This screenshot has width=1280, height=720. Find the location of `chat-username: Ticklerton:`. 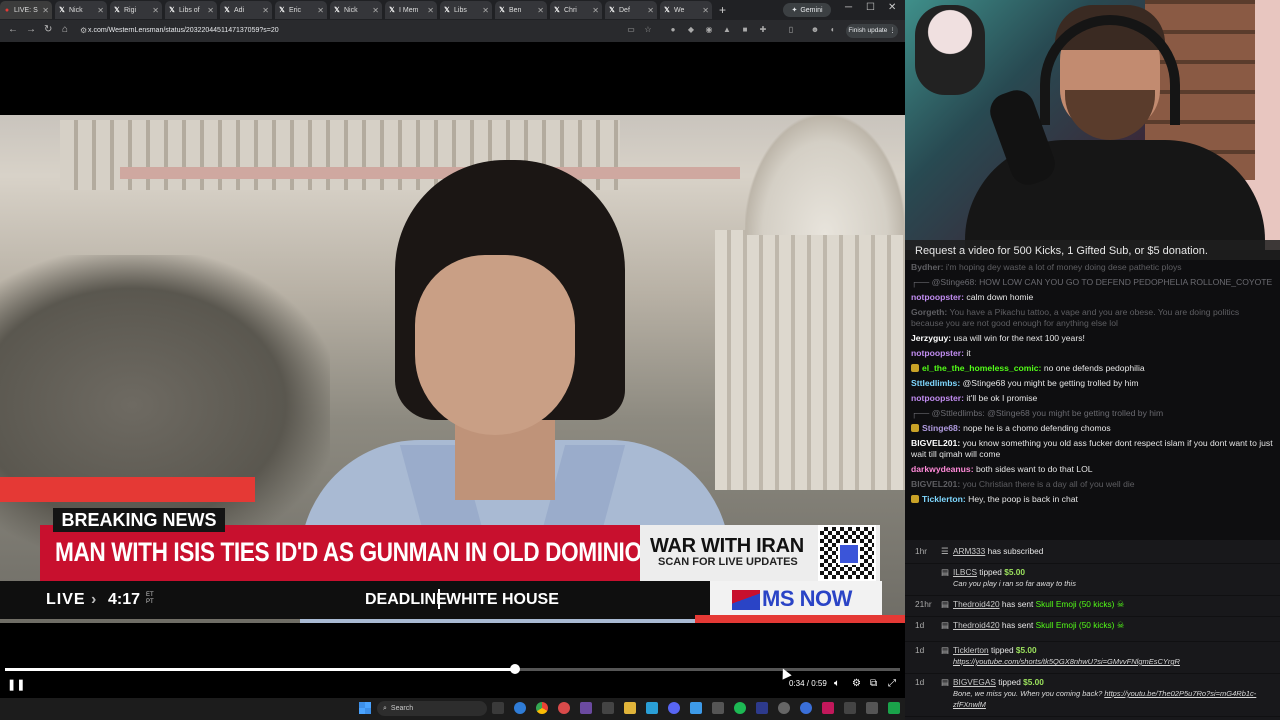

chat-username: Ticklerton: is located at coordinates (944, 499).